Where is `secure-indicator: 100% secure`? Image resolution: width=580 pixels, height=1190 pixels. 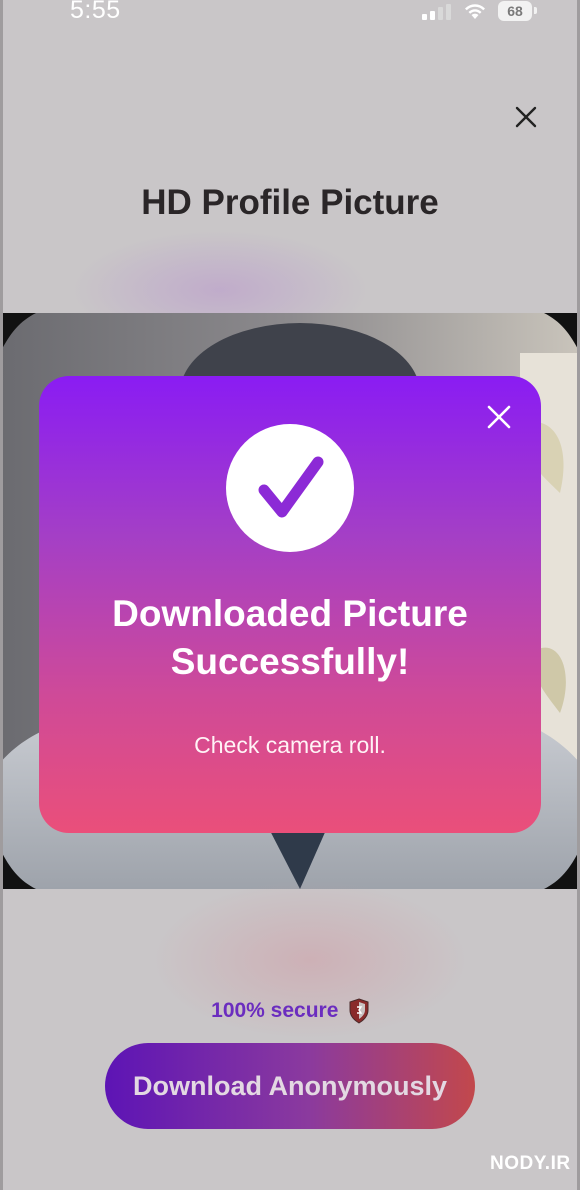 secure-indicator: 100% secure is located at coordinates (290, 1011).